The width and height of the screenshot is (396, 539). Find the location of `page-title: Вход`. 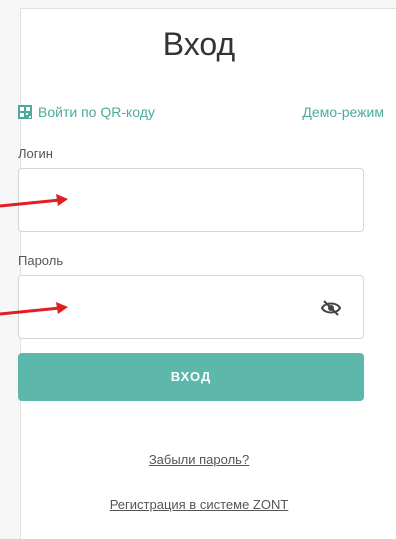

page-title: Вход is located at coordinates (199, 44).